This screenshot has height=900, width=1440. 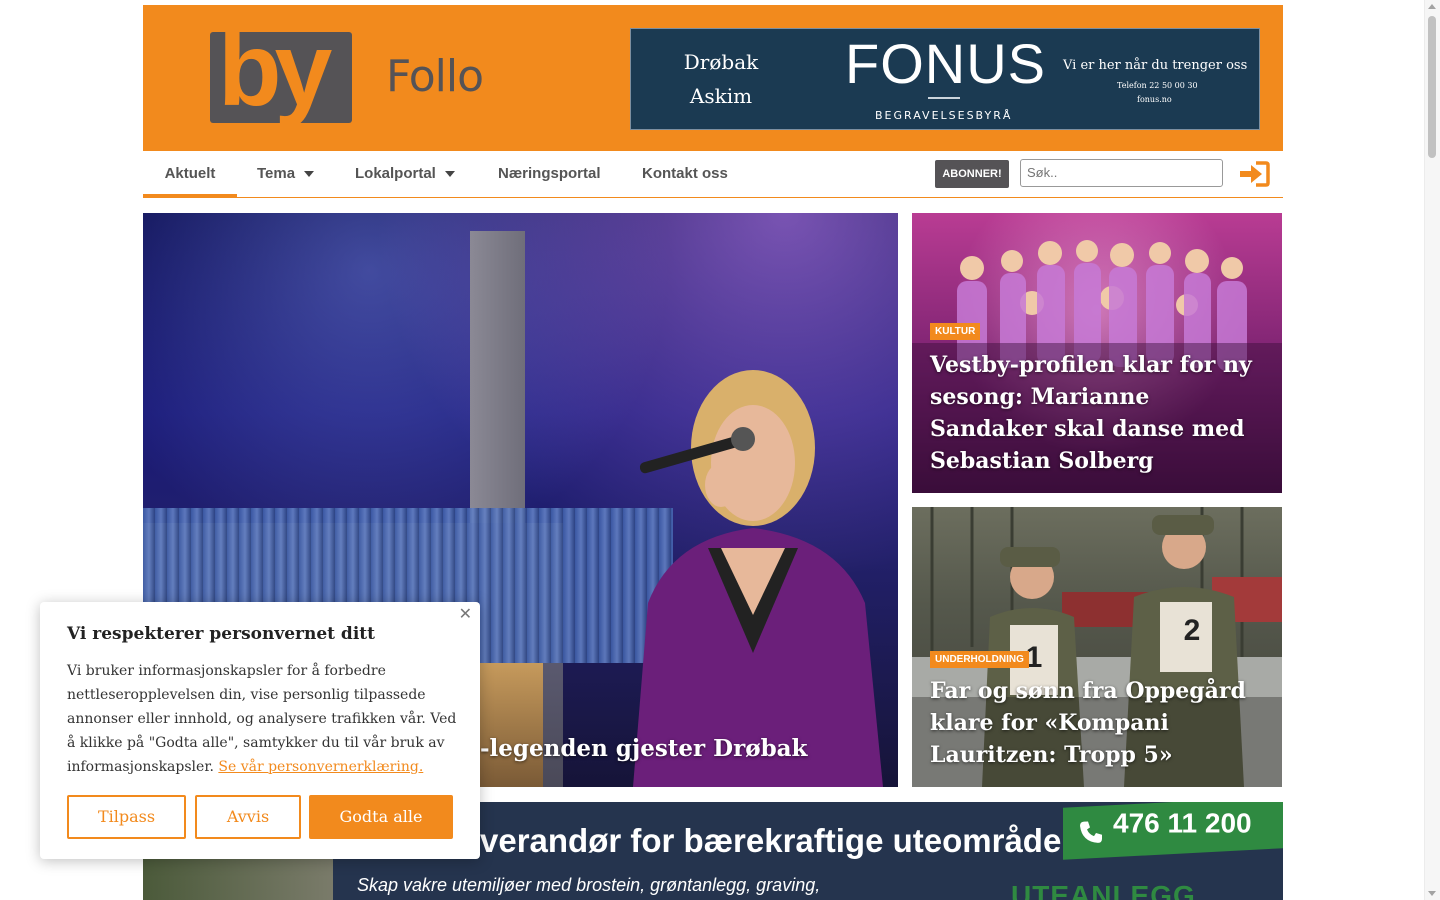 I want to click on ad-places: Drøbak Askim, so click(x=721, y=79).